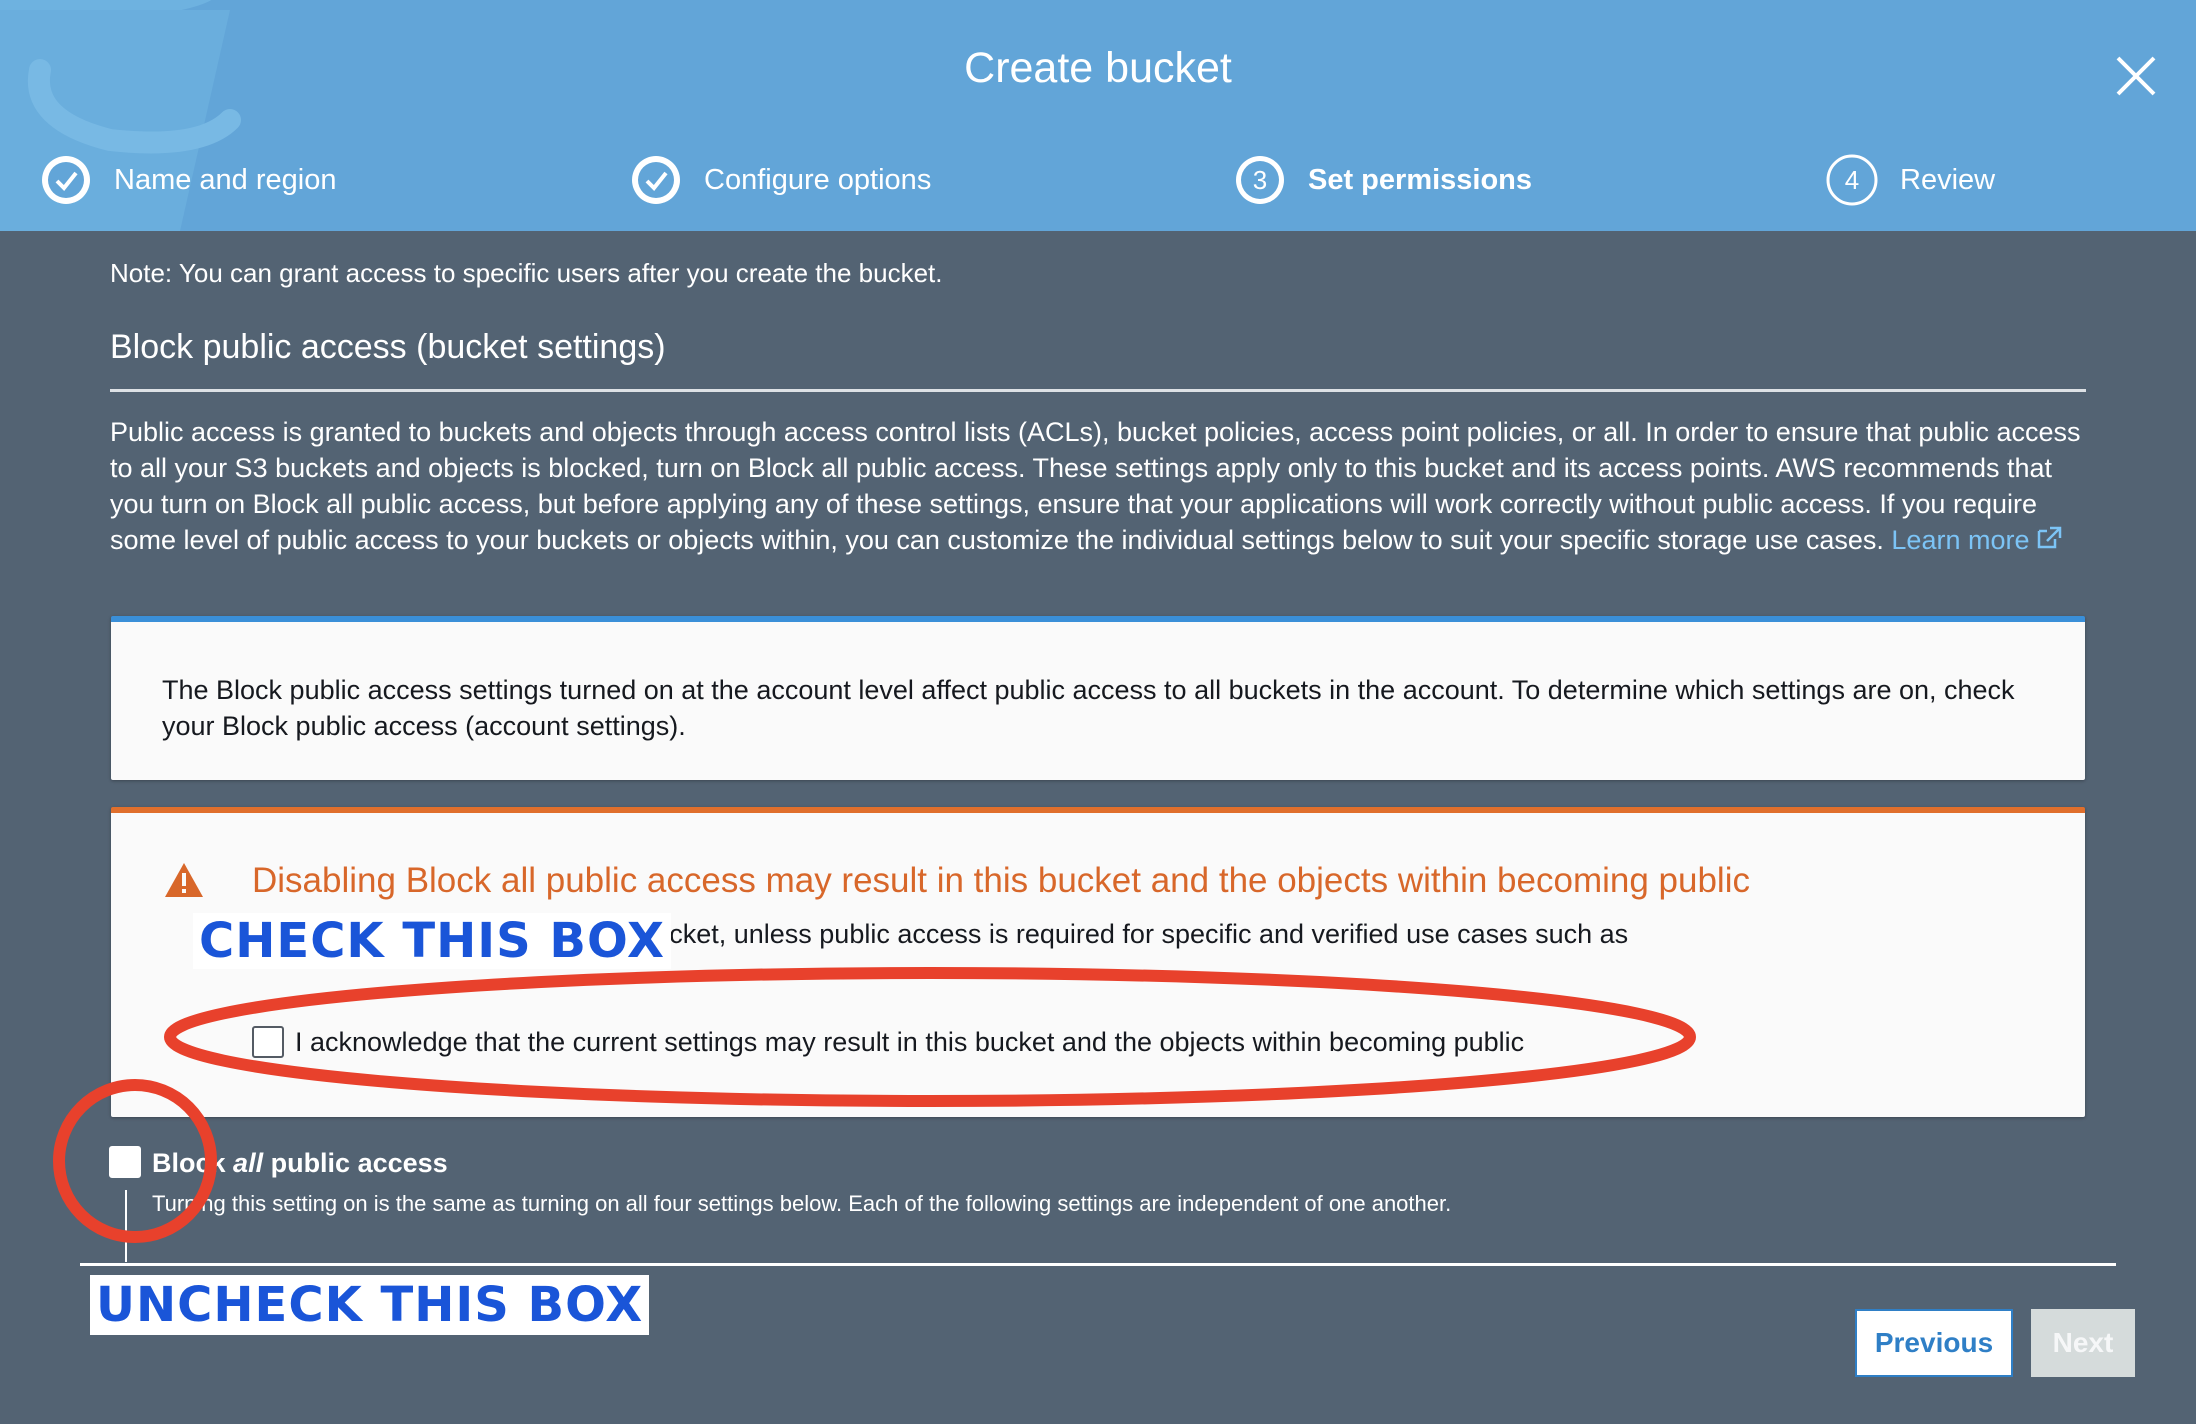 Image resolution: width=2196 pixels, height=1424 pixels. I want to click on tree-connector, so click(126, 1226).